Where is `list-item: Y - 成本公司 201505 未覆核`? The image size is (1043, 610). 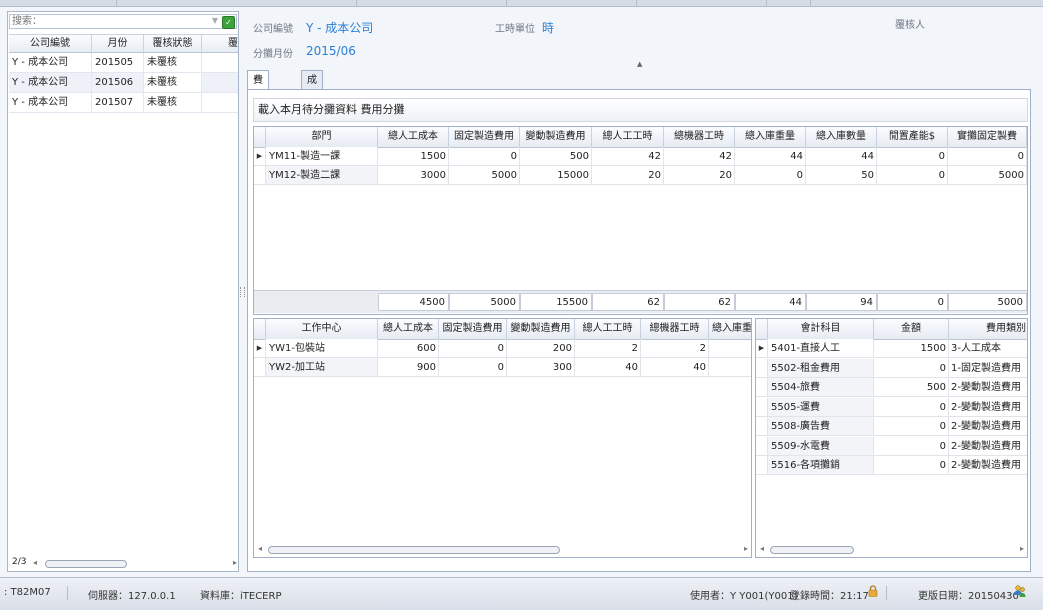 list-item: Y - 成本公司 201505 未覆核 is located at coordinates (123, 63).